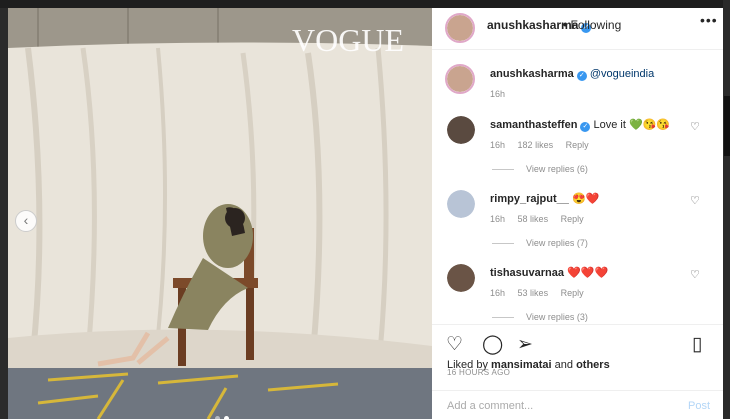  I want to click on comment-likes: 182 likes, so click(536, 145).